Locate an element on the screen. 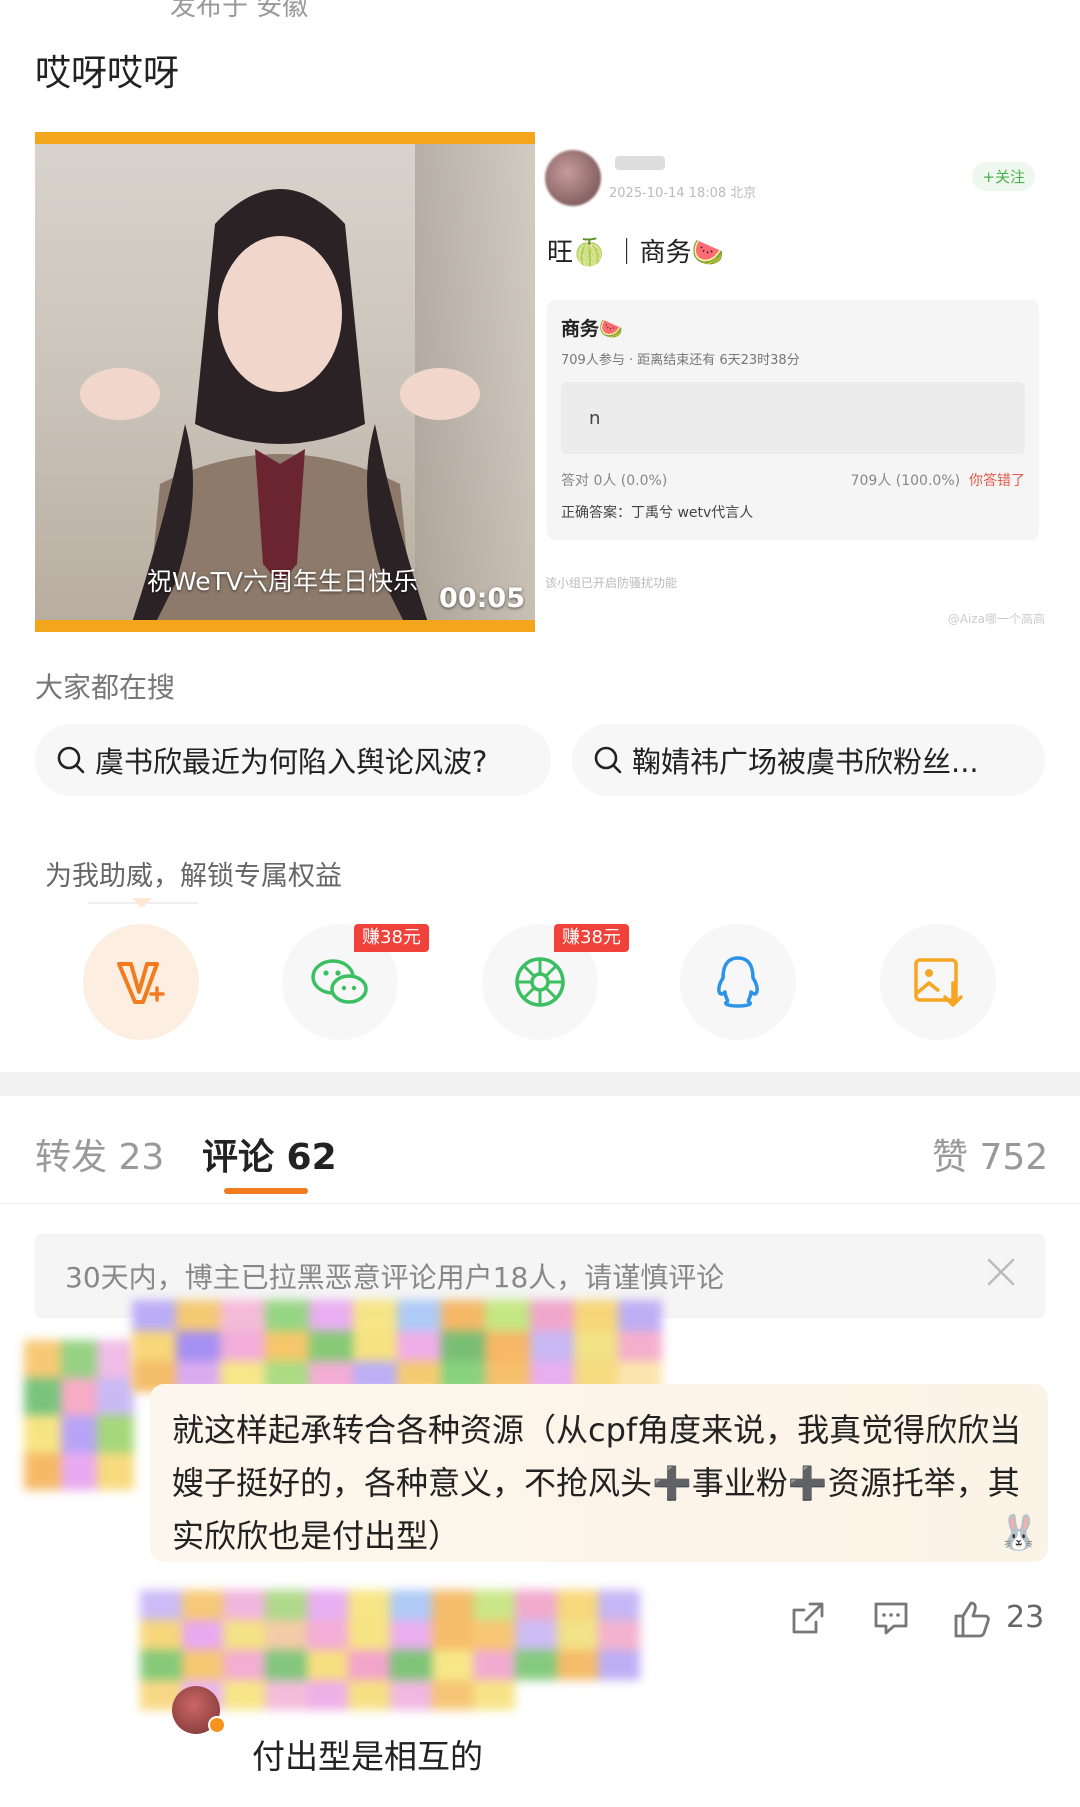  pixelated-reply-header is located at coordinates (390, 1650).